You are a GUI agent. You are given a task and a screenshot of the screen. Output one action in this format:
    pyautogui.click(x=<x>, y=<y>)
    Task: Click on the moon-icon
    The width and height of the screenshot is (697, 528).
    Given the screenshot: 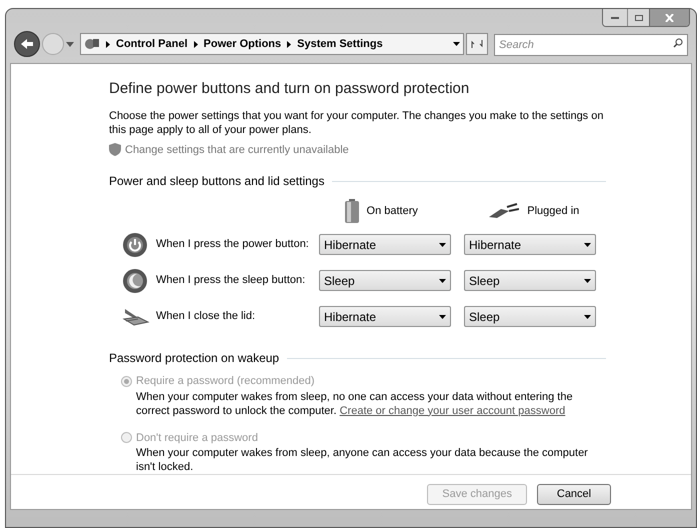 What is the action you would take?
    pyautogui.click(x=135, y=281)
    